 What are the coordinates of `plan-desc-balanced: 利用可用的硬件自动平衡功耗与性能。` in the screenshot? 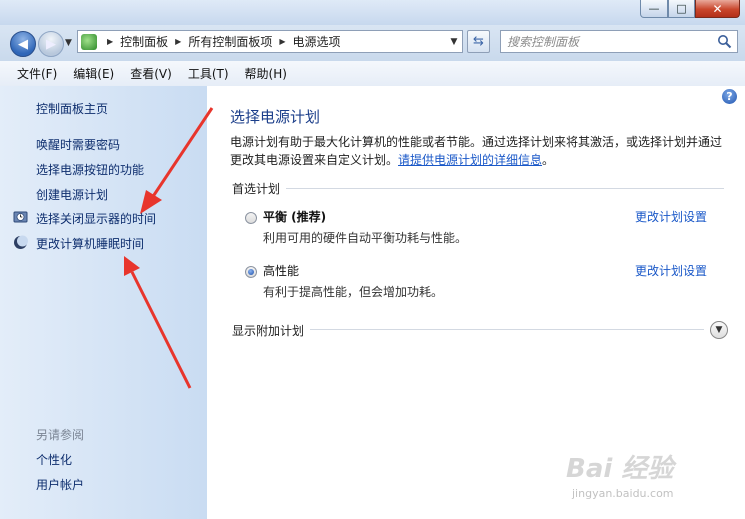 It's located at (365, 238).